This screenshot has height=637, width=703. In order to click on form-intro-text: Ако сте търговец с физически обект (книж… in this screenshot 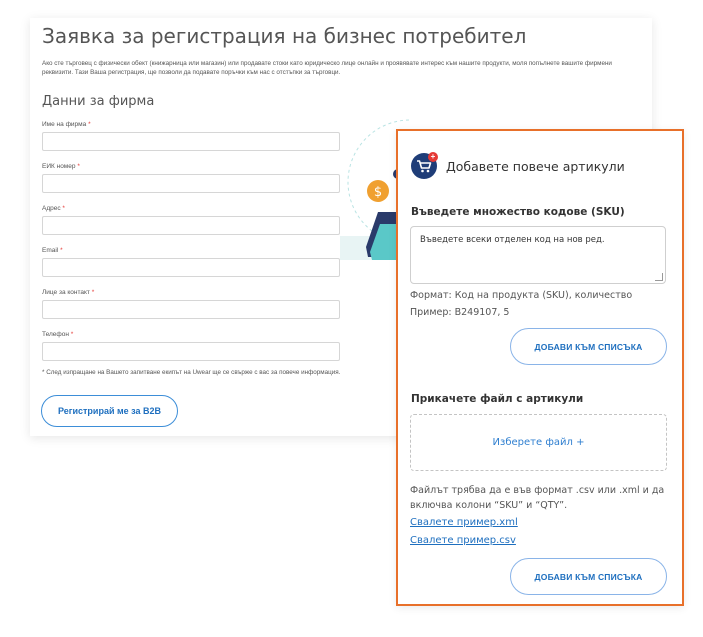, I will do `click(327, 68)`.